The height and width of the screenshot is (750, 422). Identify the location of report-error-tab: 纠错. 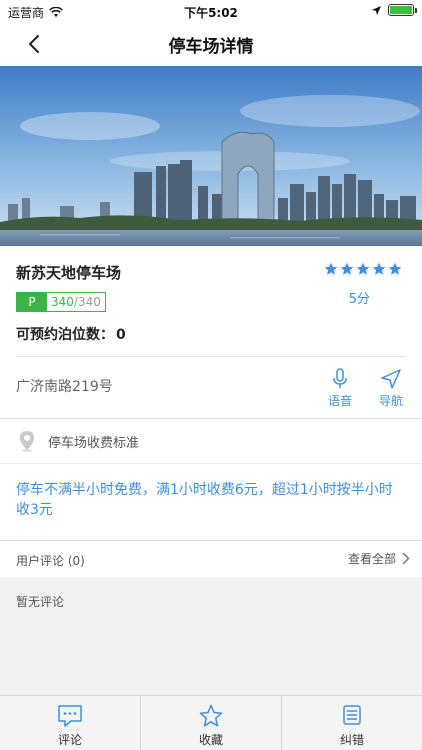
(352, 723).